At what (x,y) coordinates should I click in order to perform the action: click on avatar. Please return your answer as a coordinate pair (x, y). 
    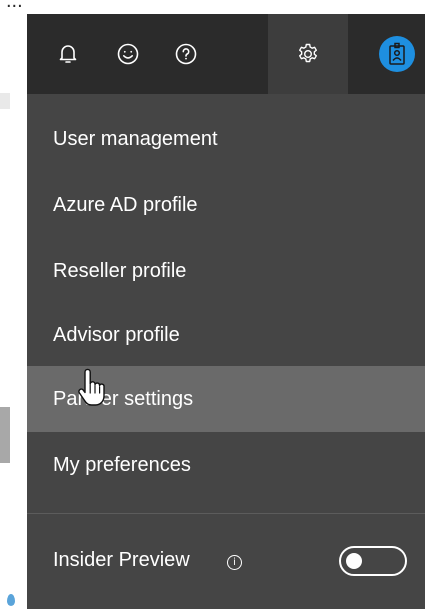
    Looking at the image, I should click on (397, 54).